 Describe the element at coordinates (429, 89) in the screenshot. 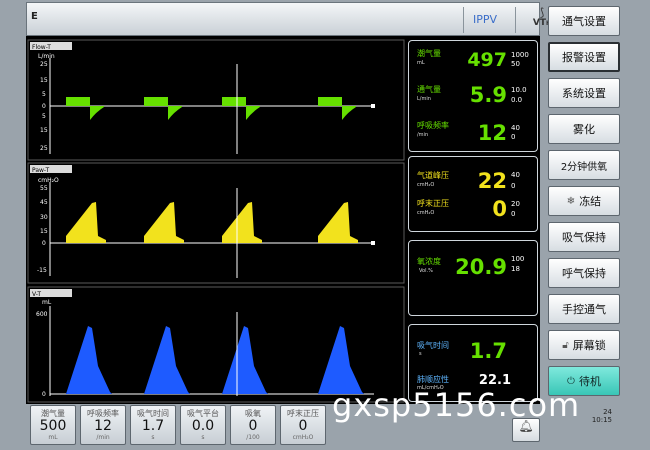

I see `minute-volume-label: 通气量` at that location.